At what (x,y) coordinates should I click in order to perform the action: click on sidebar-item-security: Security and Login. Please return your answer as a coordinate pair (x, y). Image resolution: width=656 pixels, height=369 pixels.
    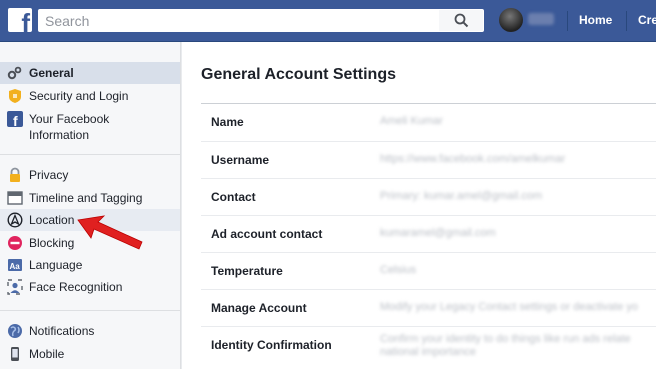
    Looking at the image, I should click on (90, 96).